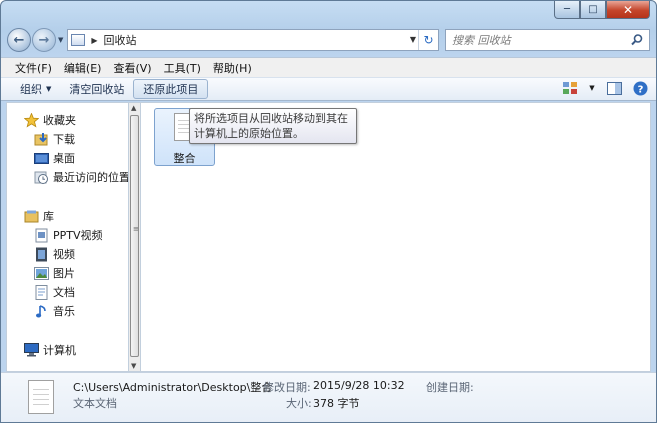 The width and height of the screenshot is (659, 425). I want to click on menu-file: 文件(F), so click(33, 68).